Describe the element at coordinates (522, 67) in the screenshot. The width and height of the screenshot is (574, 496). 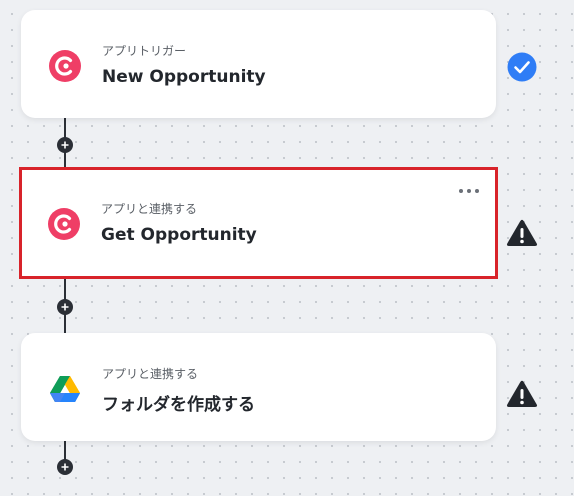
I see `check-circle-icon` at that location.